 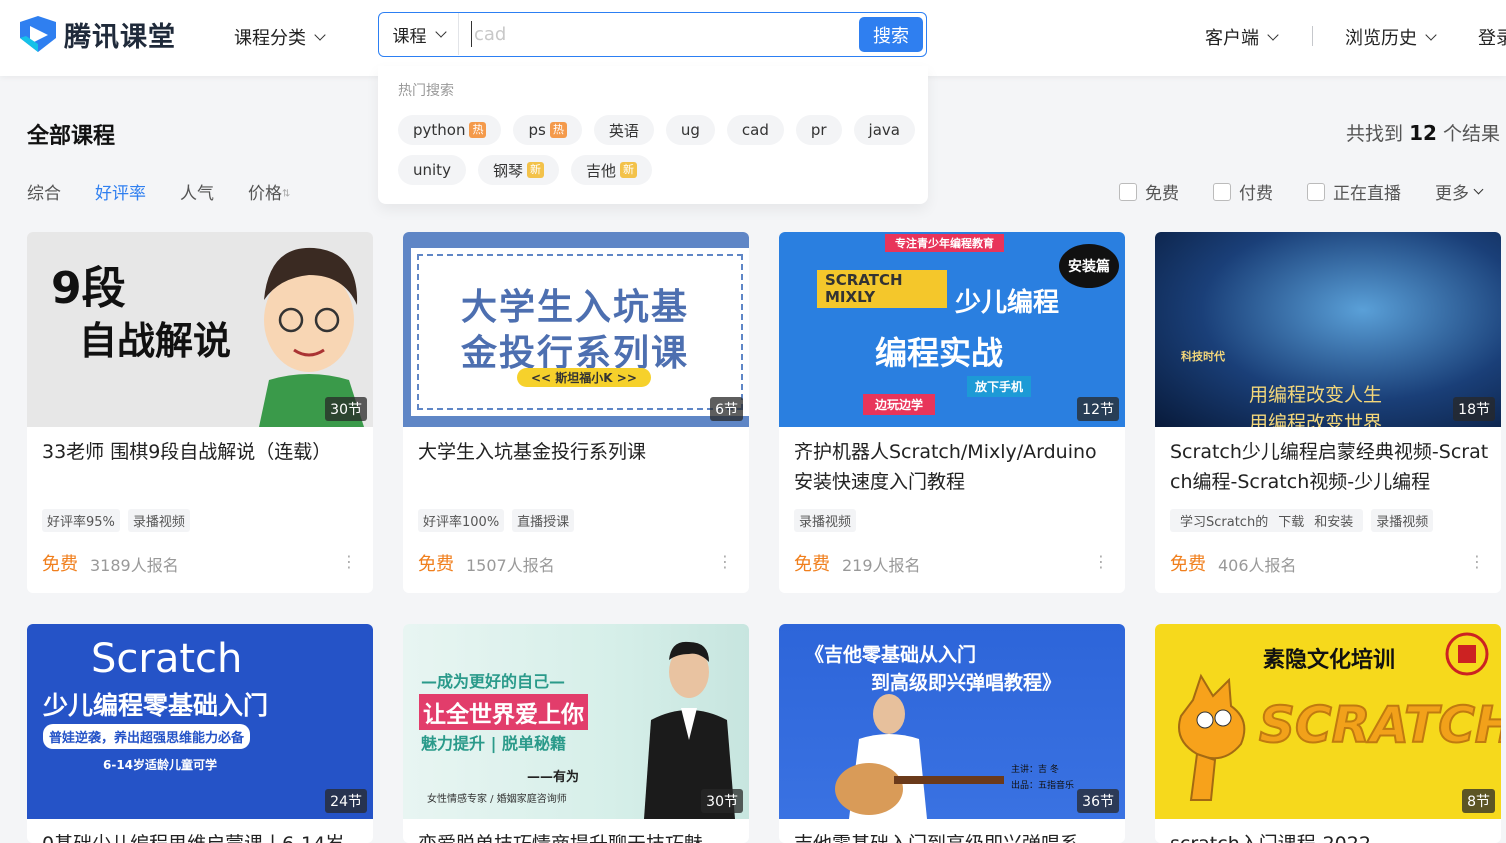 What do you see at coordinates (160, 765) in the screenshot?
I see `thumb-text: 6-14岁适龄儿童可学` at bounding box center [160, 765].